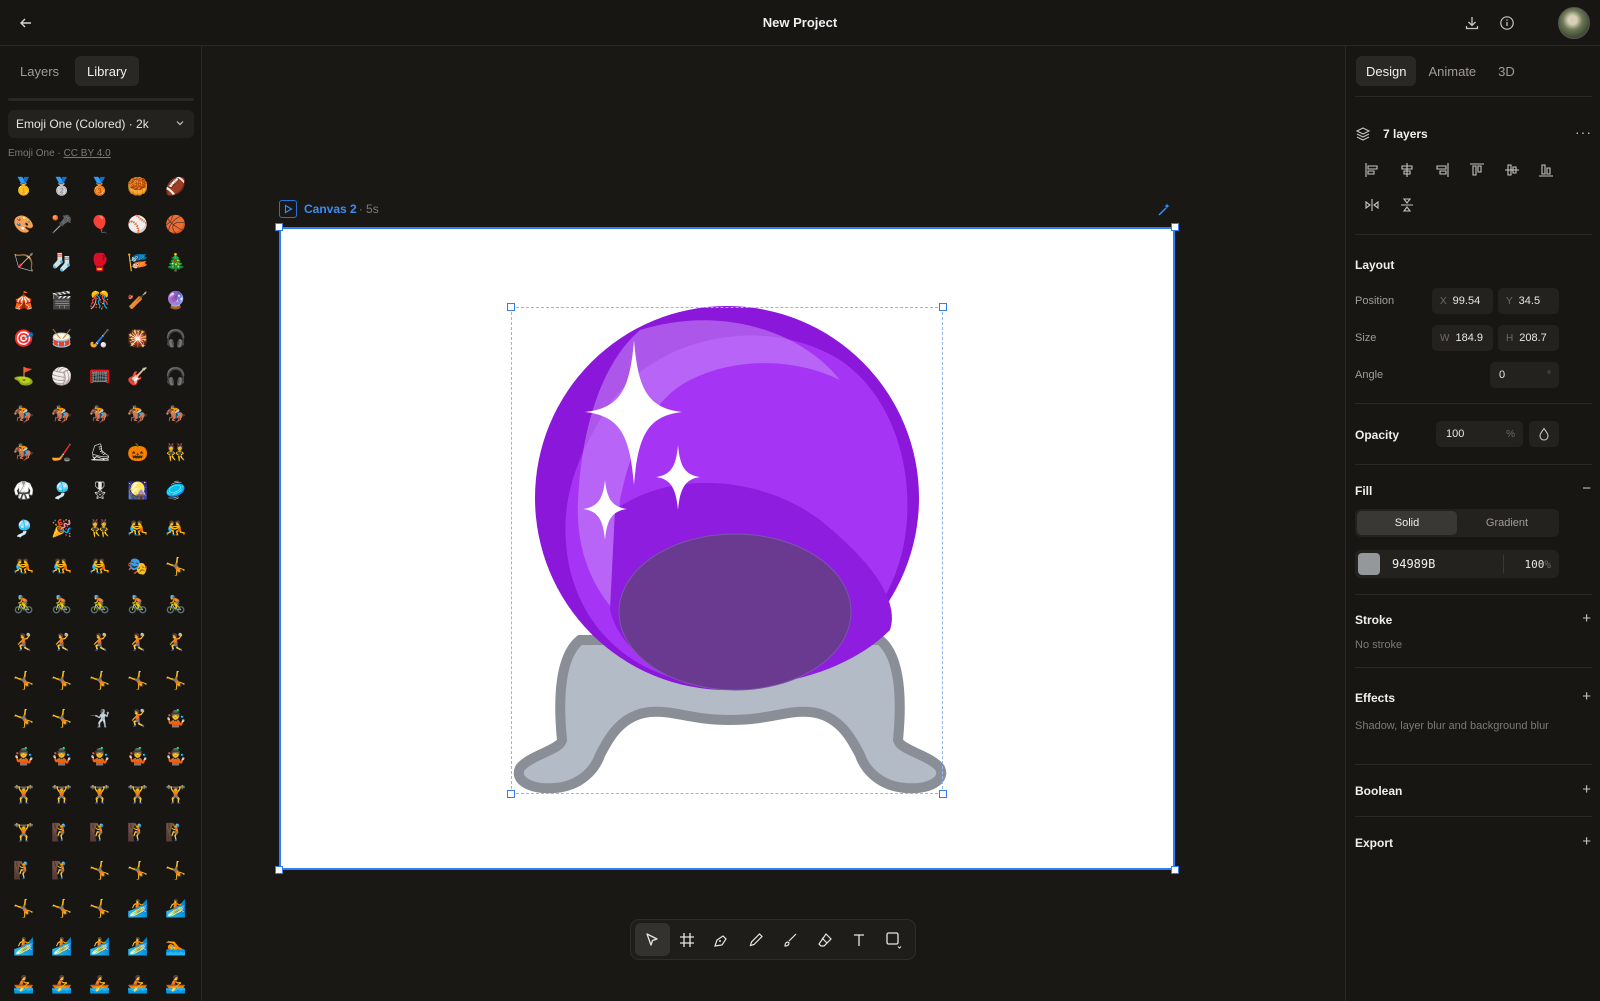  Describe the element at coordinates (825, 939) in the screenshot. I see `eraser-tool` at that location.